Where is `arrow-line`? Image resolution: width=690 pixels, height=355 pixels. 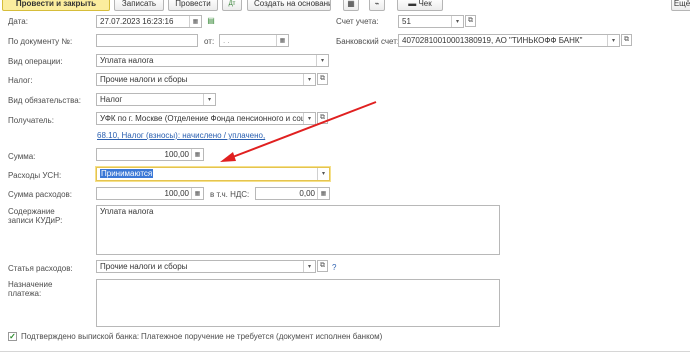
arrow-line is located at coordinates (303, 130).